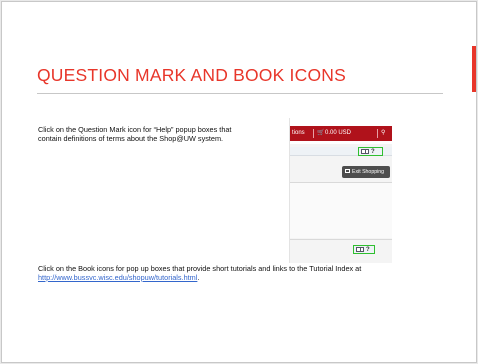 The image size is (478, 364). Describe the element at coordinates (298, 133) in the screenshot. I see `options-label: tions` at that location.